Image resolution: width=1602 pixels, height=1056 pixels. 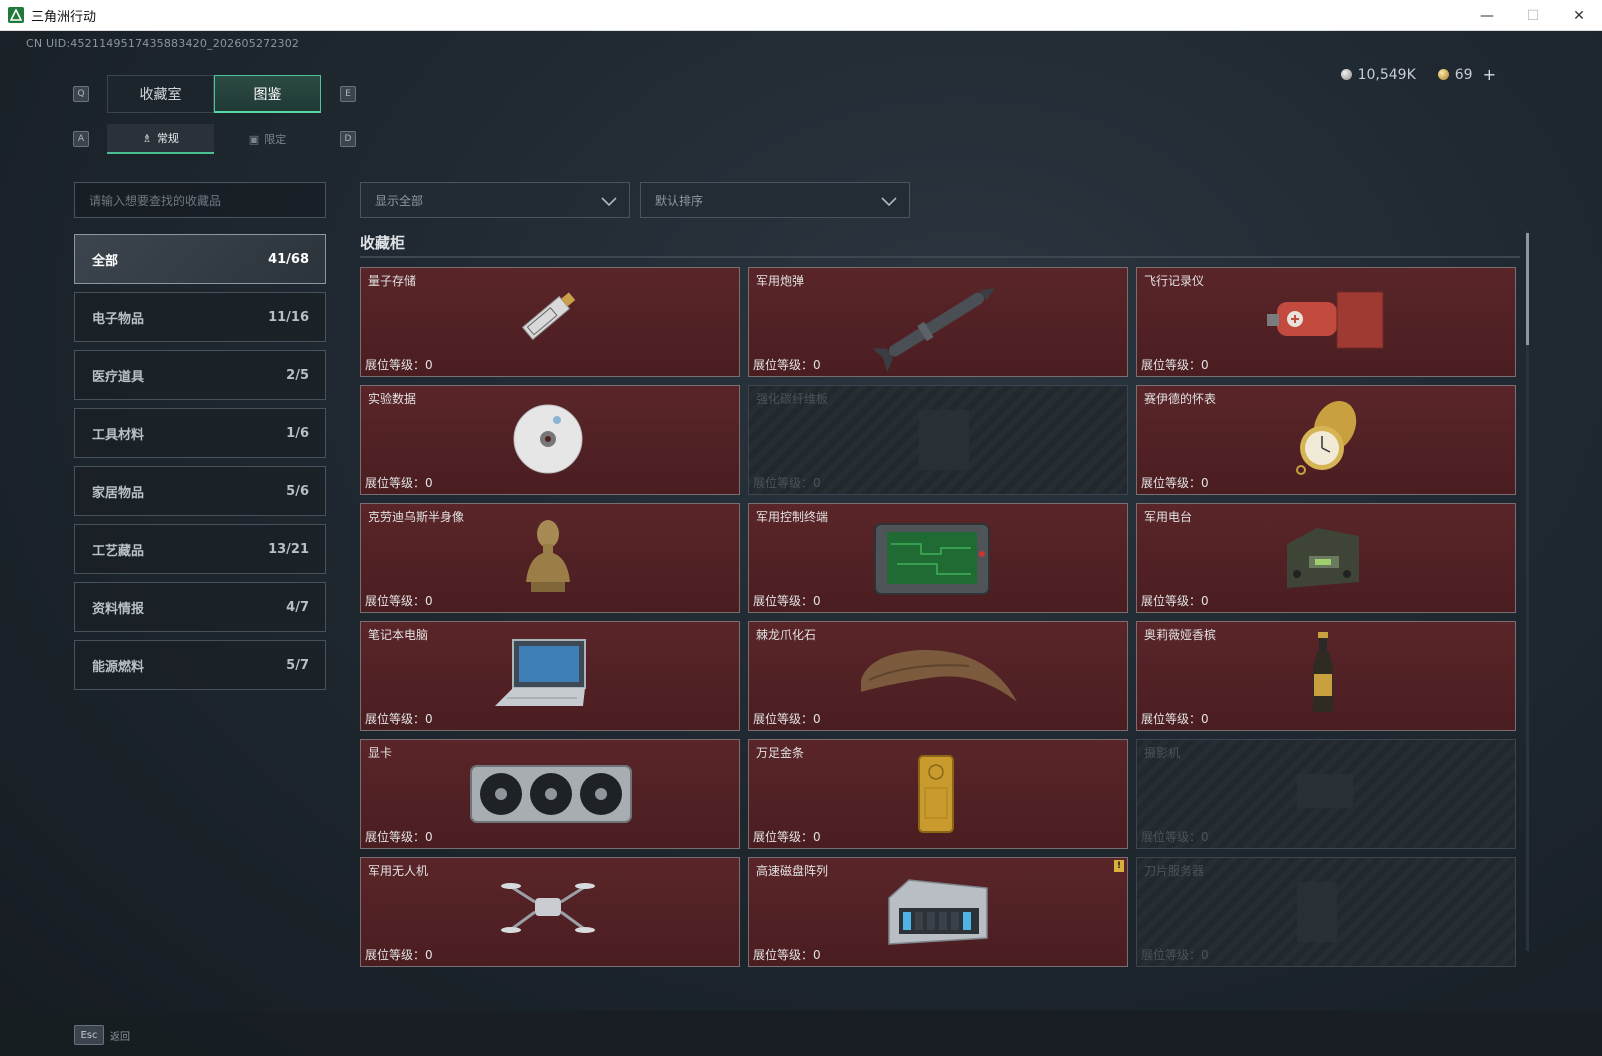 I want to click on sort-dropdown: 默认排序, so click(x=775, y=200).